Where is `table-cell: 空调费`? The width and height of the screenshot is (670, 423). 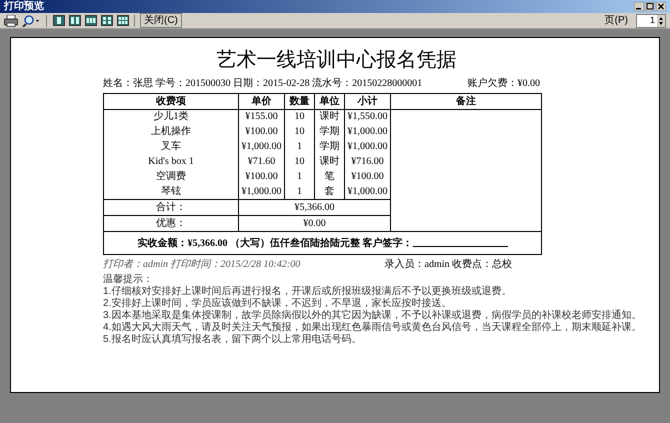 table-cell: 空调费 is located at coordinates (171, 177).